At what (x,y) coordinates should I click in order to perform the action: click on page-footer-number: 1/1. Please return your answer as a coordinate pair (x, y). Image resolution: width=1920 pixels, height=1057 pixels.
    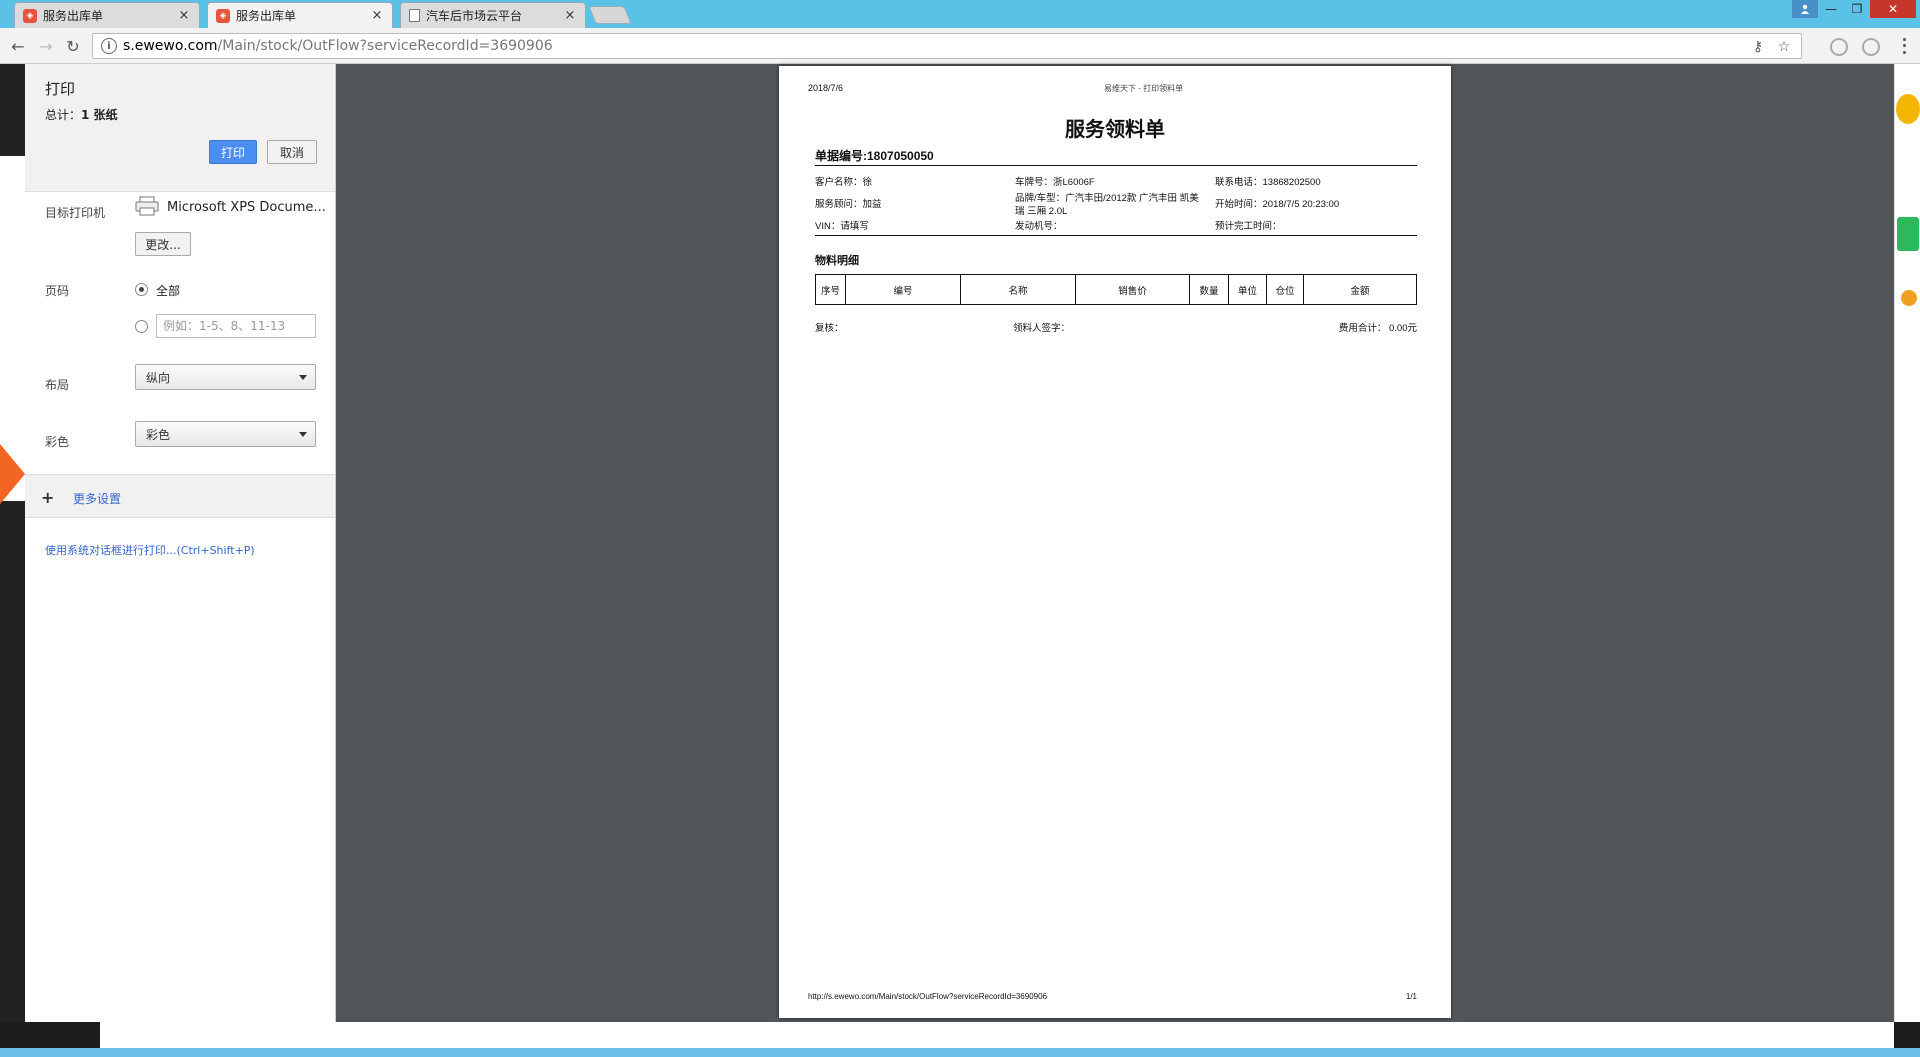
    Looking at the image, I should click on (1411, 996).